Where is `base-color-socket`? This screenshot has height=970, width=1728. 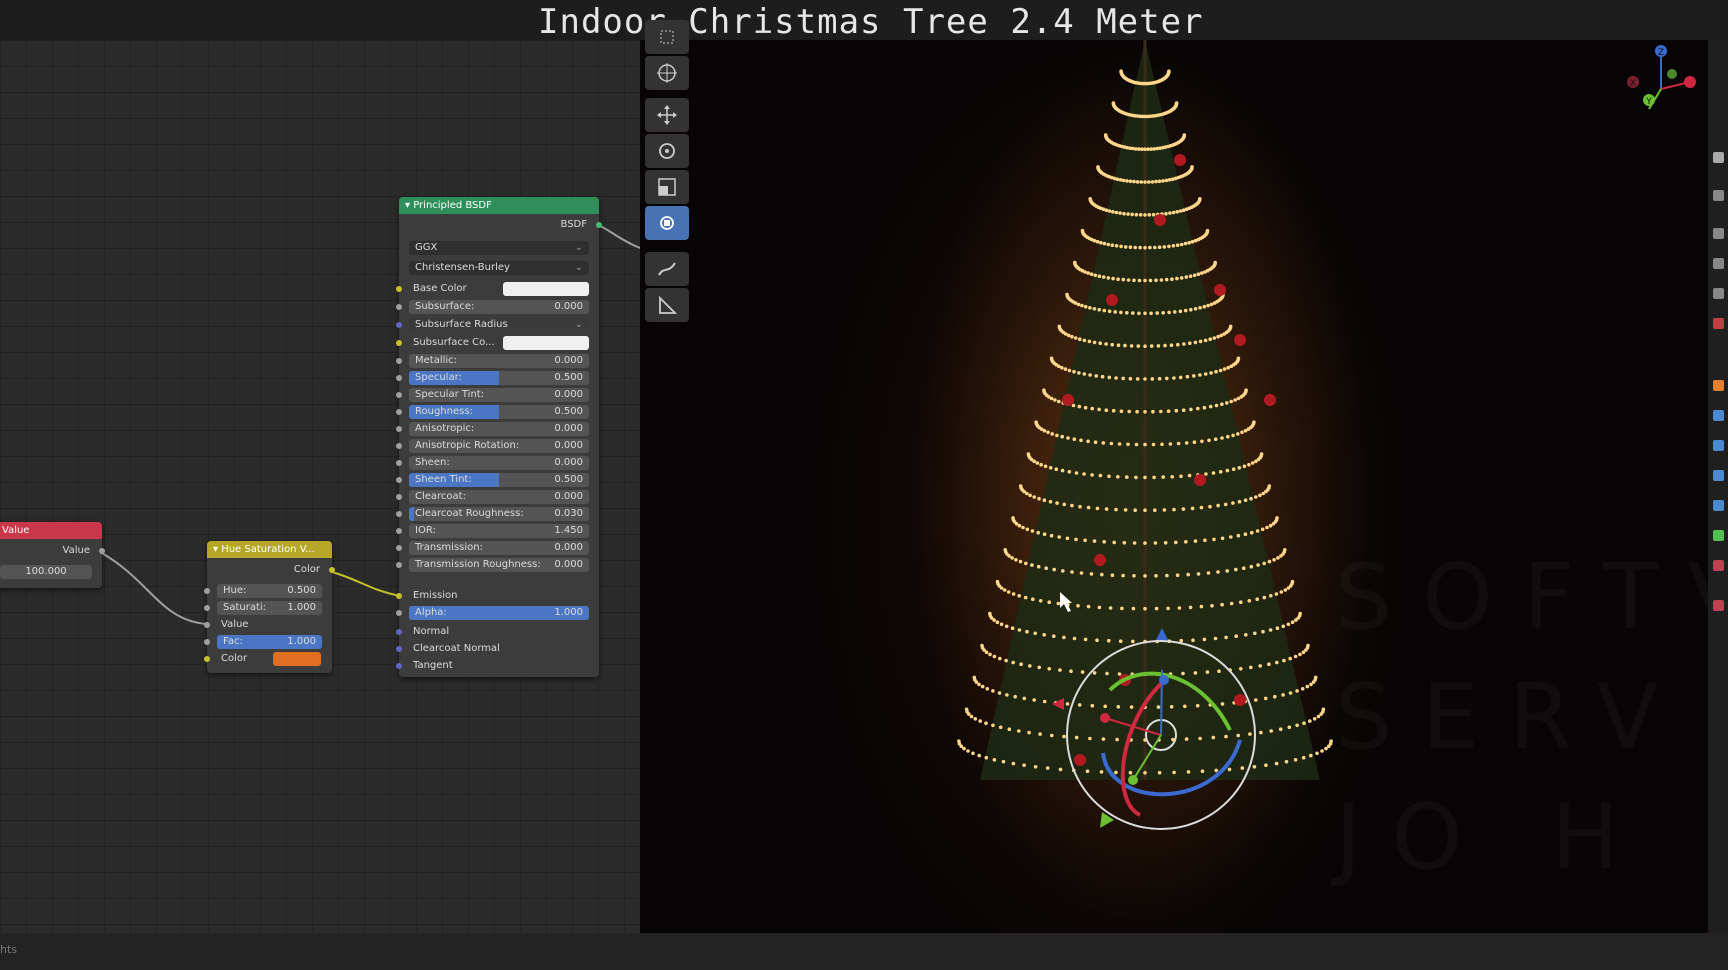 base-color-socket is located at coordinates (399, 289).